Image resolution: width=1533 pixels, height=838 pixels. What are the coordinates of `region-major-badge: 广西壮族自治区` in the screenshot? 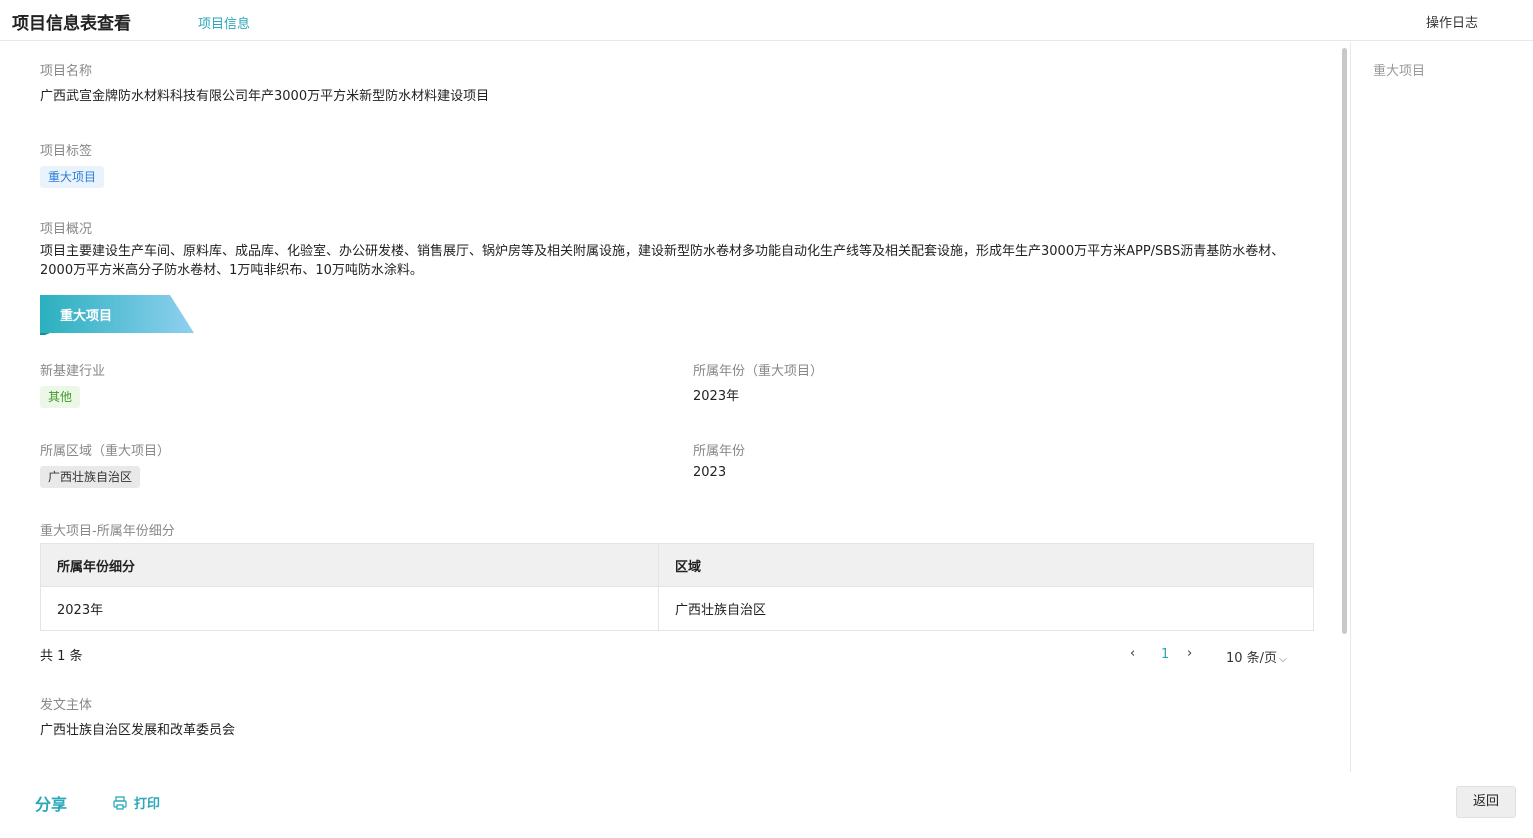 It's located at (90, 477).